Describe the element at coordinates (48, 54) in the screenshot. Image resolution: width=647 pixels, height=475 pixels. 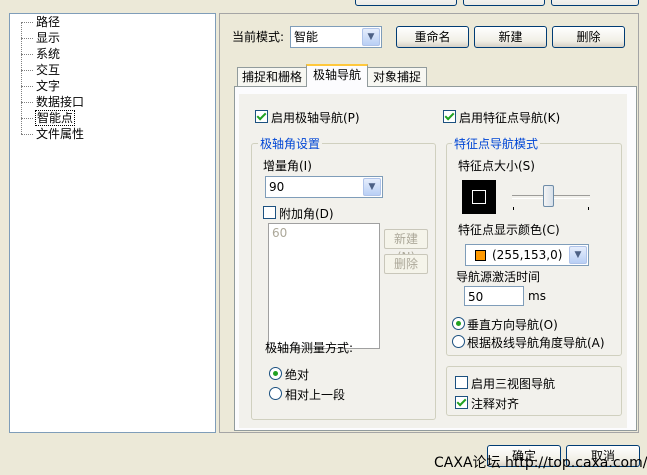
I see `tree-item-label: 系统` at that location.